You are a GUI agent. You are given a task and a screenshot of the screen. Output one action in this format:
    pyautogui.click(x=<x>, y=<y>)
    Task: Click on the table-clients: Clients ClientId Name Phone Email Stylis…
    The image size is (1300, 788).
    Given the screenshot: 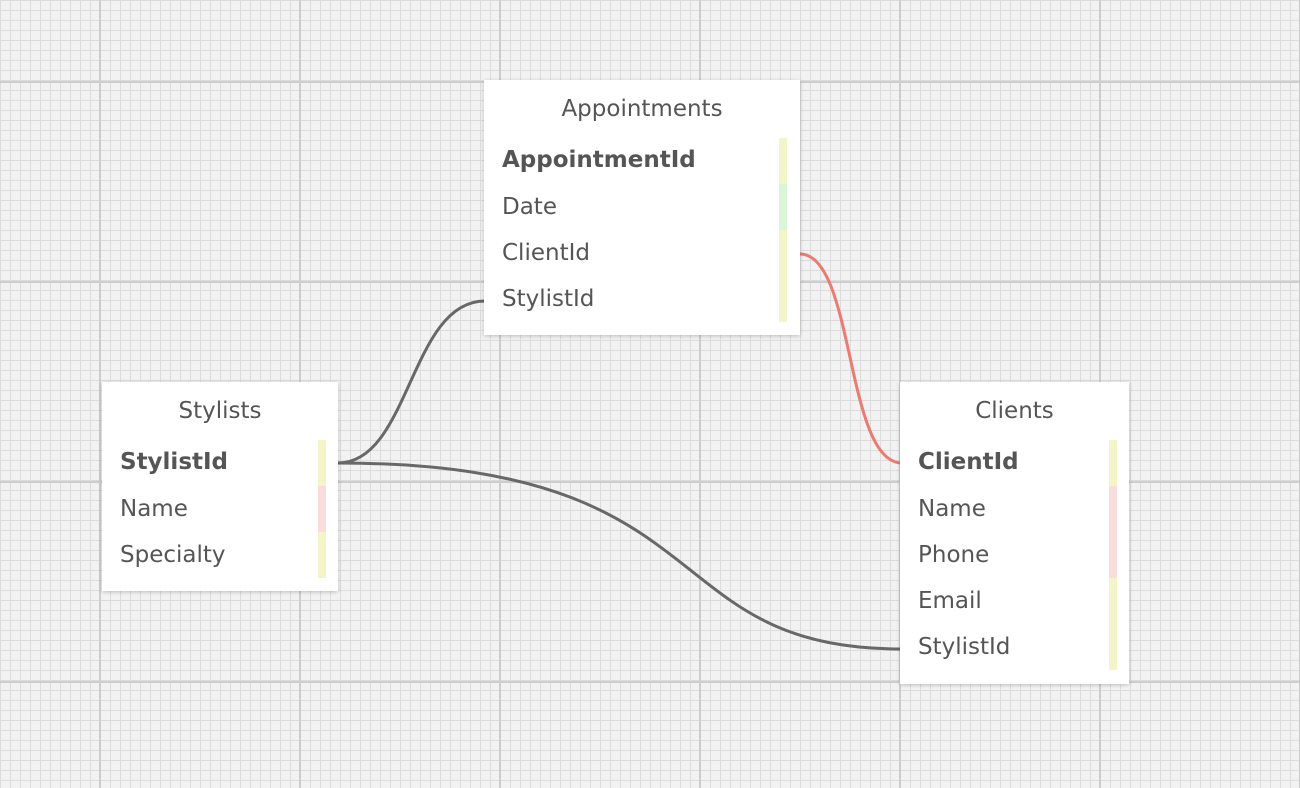 What is the action you would take?
    pyautogui.click(x=1014, y=533)
    